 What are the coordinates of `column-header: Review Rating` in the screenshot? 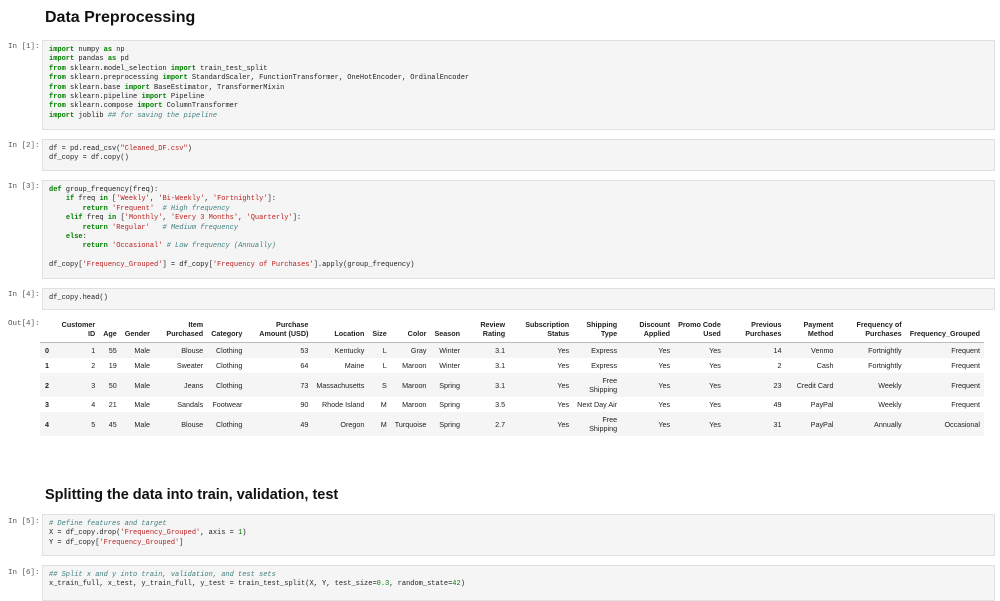 It's located at (487, 330).